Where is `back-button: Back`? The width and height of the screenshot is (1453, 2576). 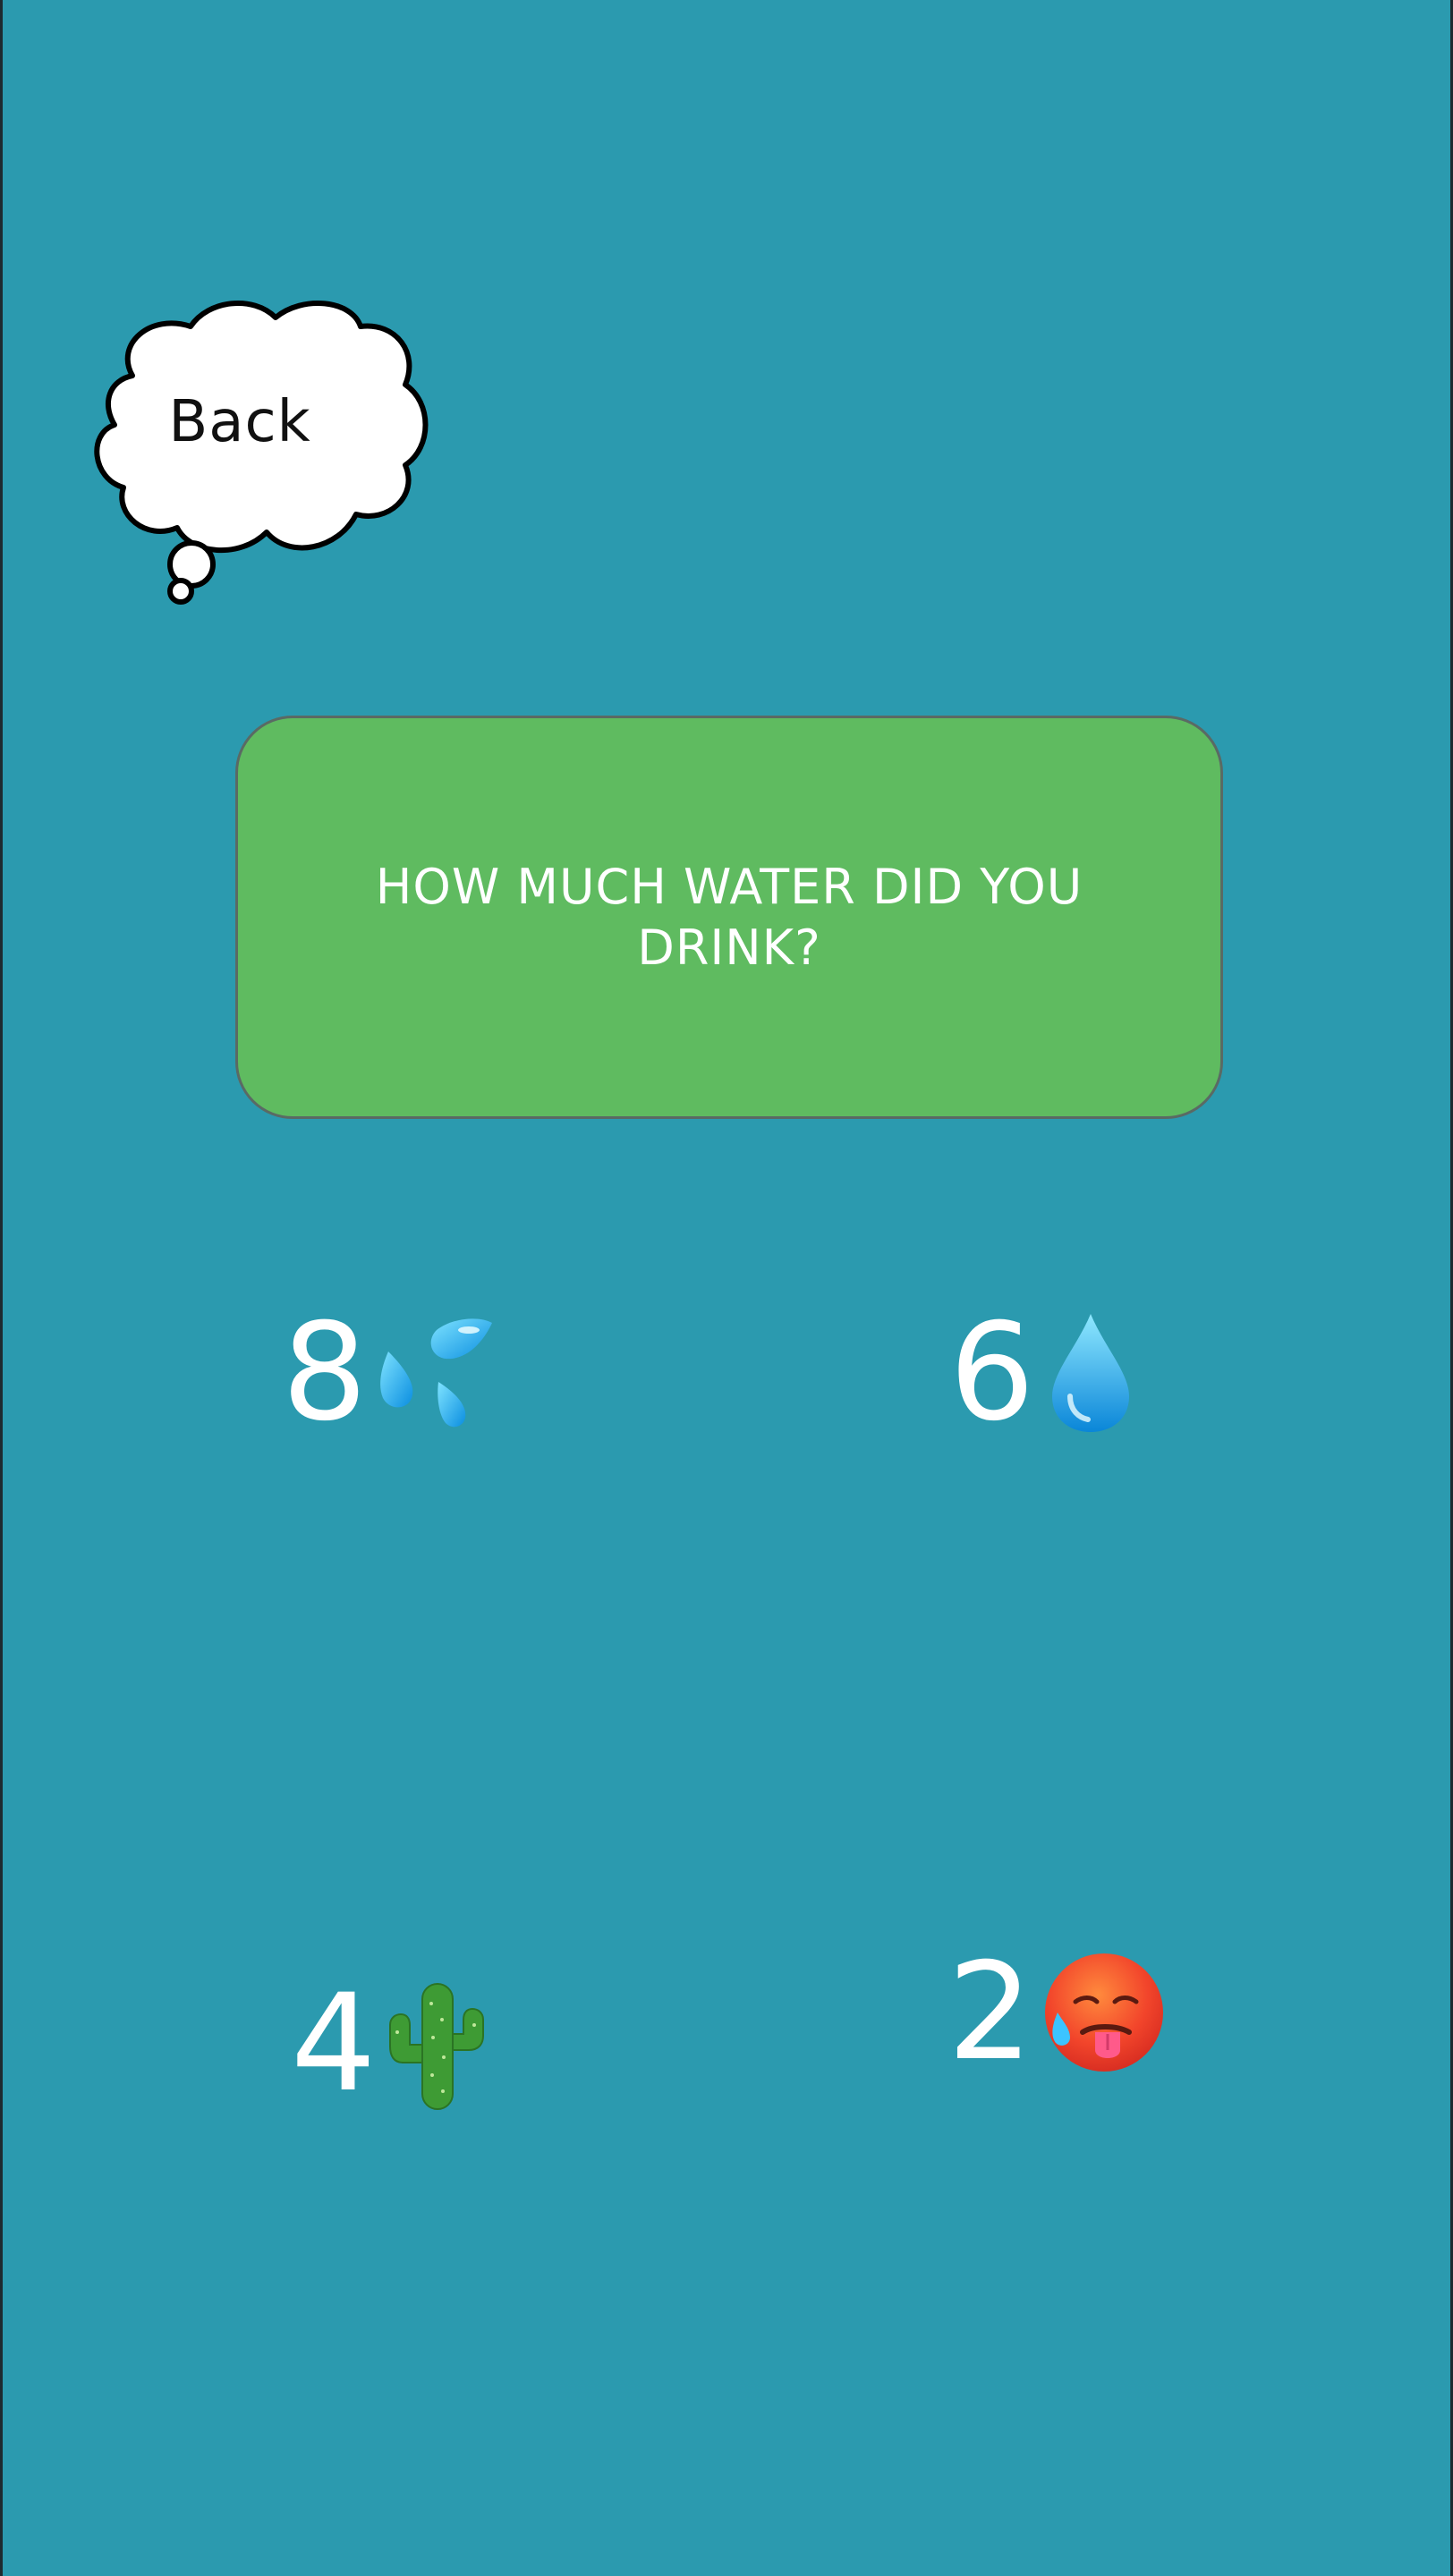 back-button: Back is located at coordinates (253, 452).